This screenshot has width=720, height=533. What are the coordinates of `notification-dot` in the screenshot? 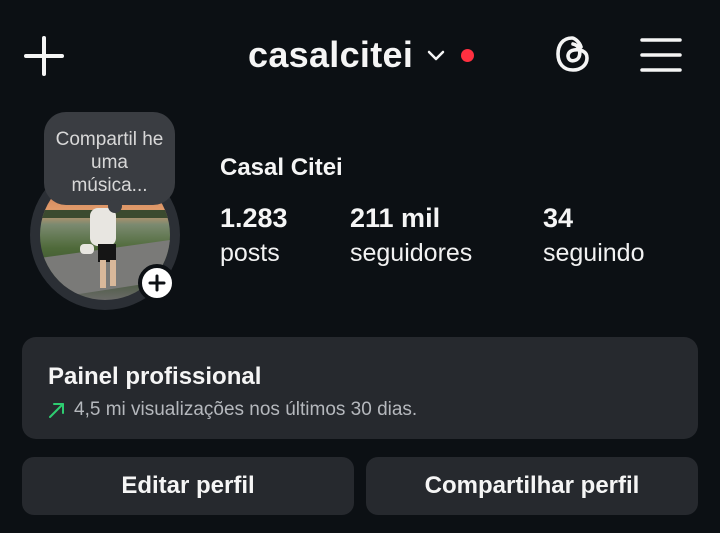 It's located at (468, 55).